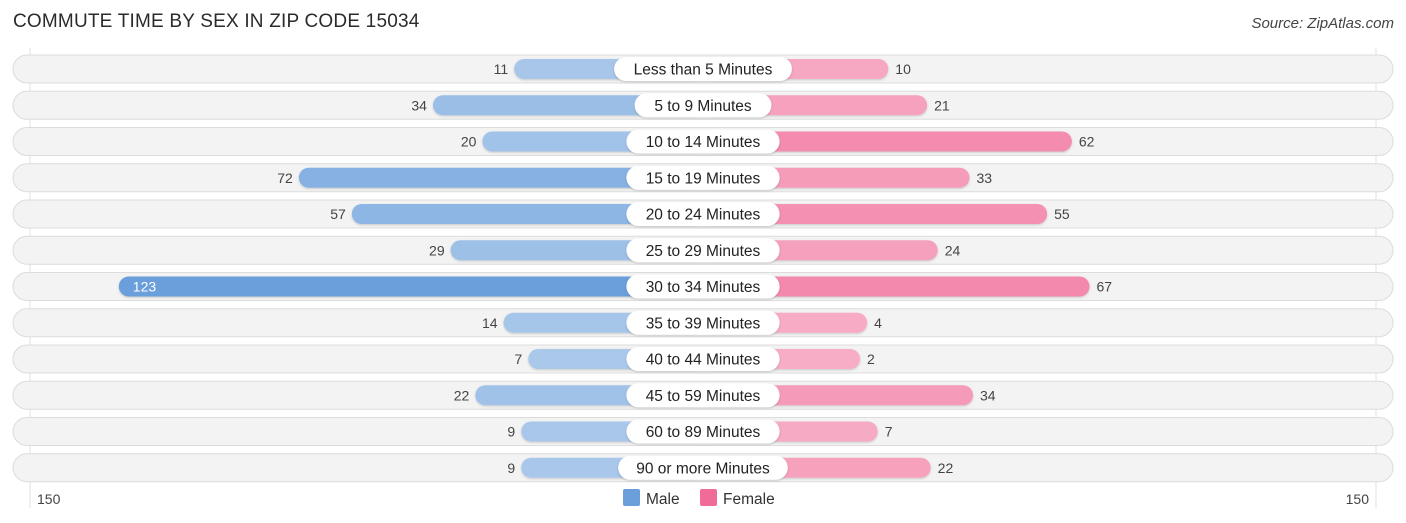 Image resolution: width=1406 pixels, height=523 pixels. I want to click on category-label: 60 to 89 Minutes, so click(703, 432).